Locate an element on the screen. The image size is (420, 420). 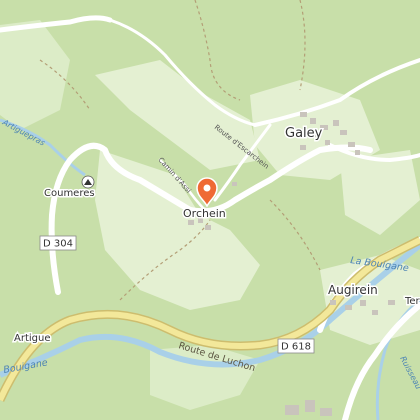
place-label-augirein: Augirein is located at coordinates (353, 290).